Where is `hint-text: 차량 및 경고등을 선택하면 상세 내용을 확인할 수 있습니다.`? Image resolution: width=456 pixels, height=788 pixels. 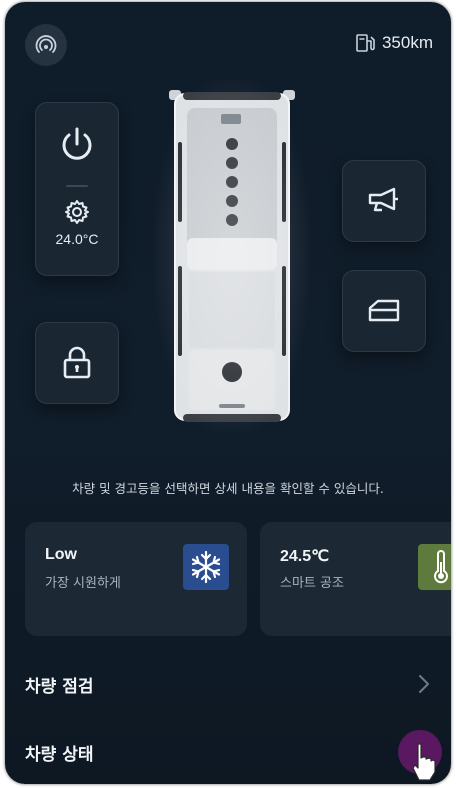
hint-text: 차량 및 경고등을 선택하면 상세 내용을 확인할 수 있습니다. is located at coordinates (228, 488).